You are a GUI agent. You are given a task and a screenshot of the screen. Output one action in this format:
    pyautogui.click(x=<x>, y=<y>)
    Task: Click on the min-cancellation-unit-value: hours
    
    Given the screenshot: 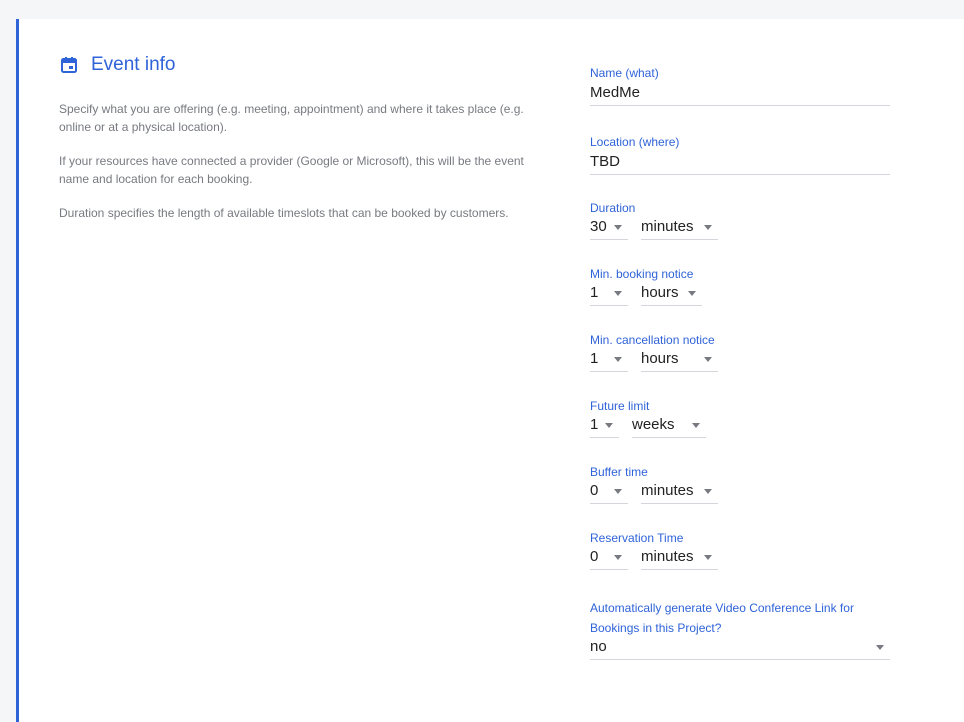 What is the action you would take?
    pyautogui.click(x=660, y=358)
    